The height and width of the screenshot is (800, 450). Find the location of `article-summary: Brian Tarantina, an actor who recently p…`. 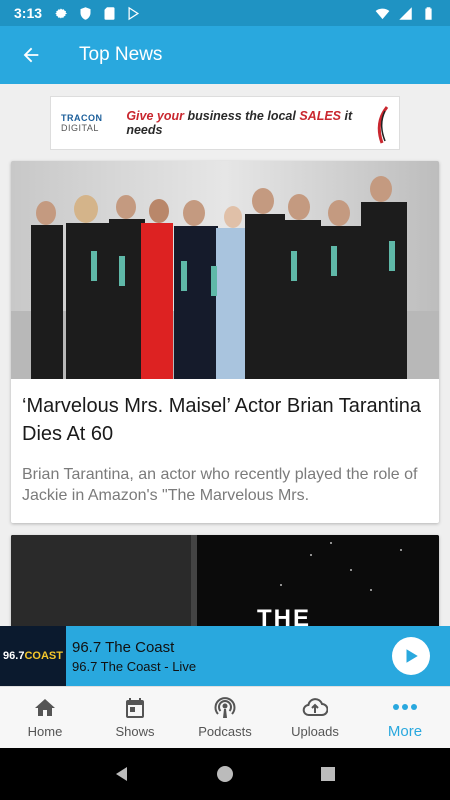

article-summary: Brian Tarantina, an actor who recently p… is located at coordinates (220, 485).